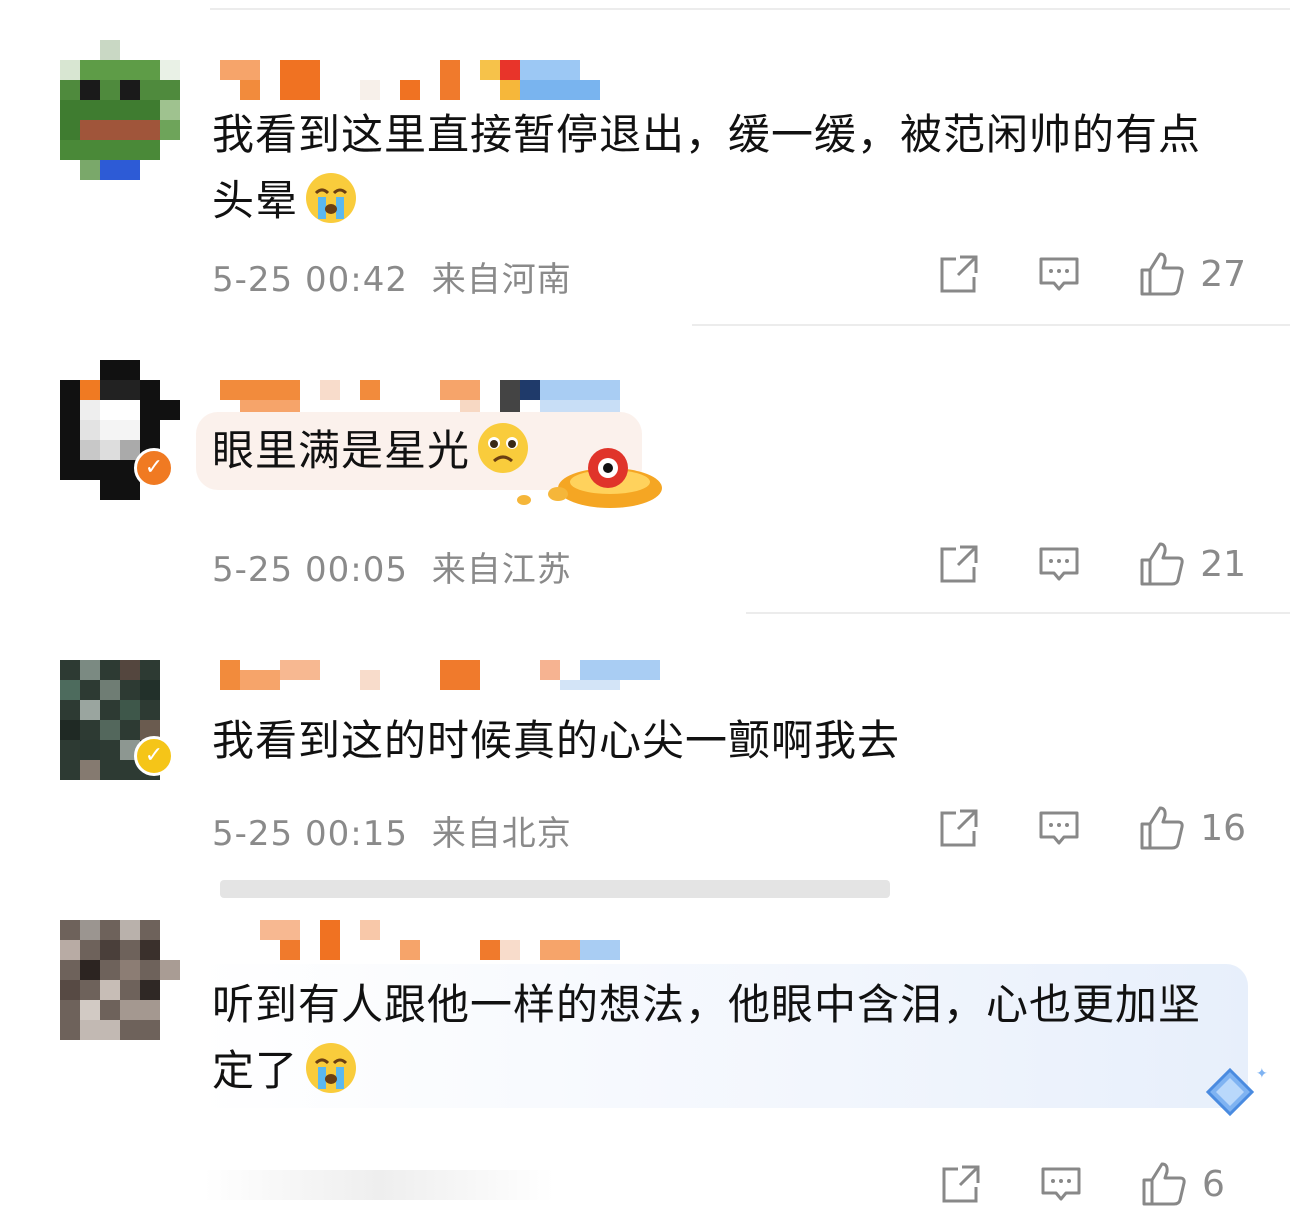 This screenshot has height=1223, width=1290. Describe the element at coordinates (556, 740) in the screenshot. I see `comment-body: 我看到这的时候真的心尖一颤啊我去` at that location.